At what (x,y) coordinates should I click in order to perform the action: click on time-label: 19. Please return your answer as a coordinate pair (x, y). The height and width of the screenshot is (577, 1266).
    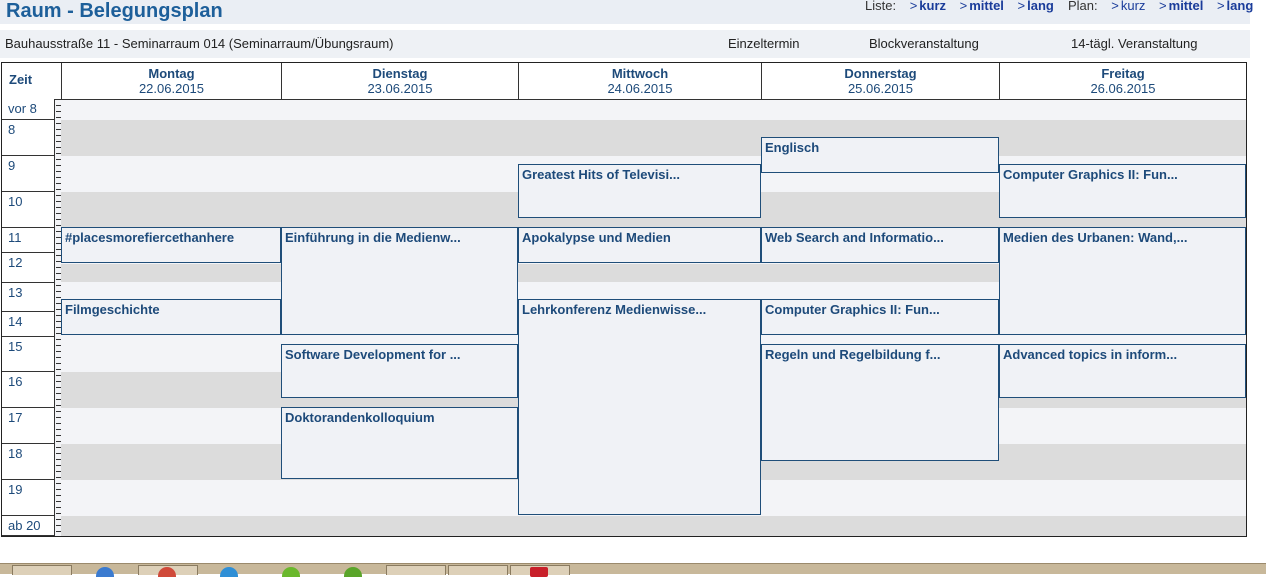
    Looking at the image, I should click on (28, 498).